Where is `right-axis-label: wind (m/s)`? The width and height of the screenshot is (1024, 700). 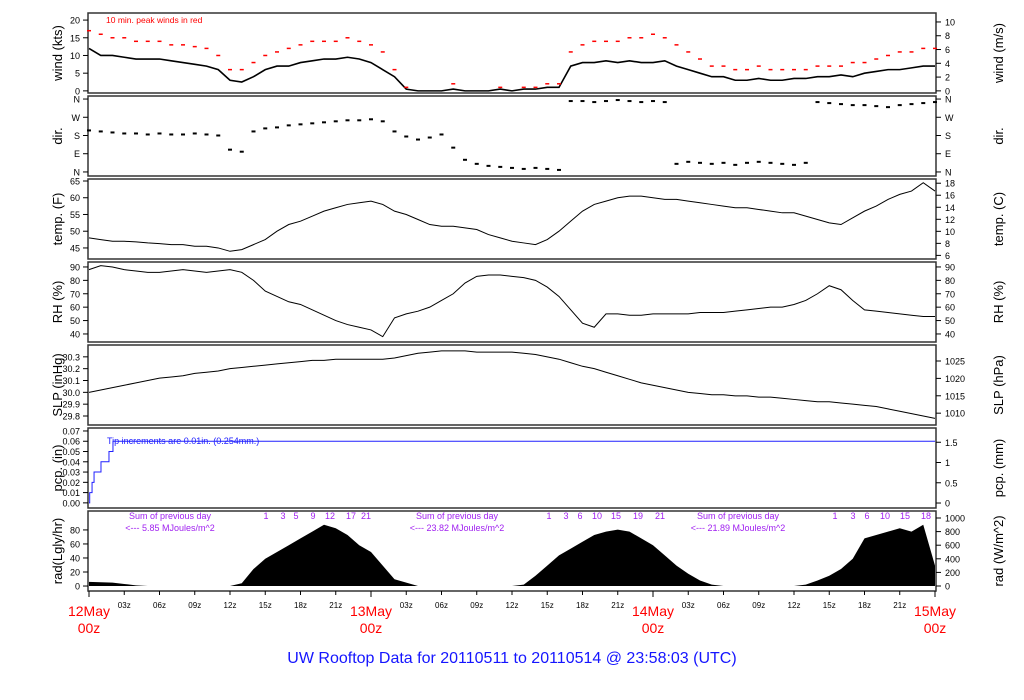 right-axis-label: wind (m/s) is located at coordinates (998, 53).